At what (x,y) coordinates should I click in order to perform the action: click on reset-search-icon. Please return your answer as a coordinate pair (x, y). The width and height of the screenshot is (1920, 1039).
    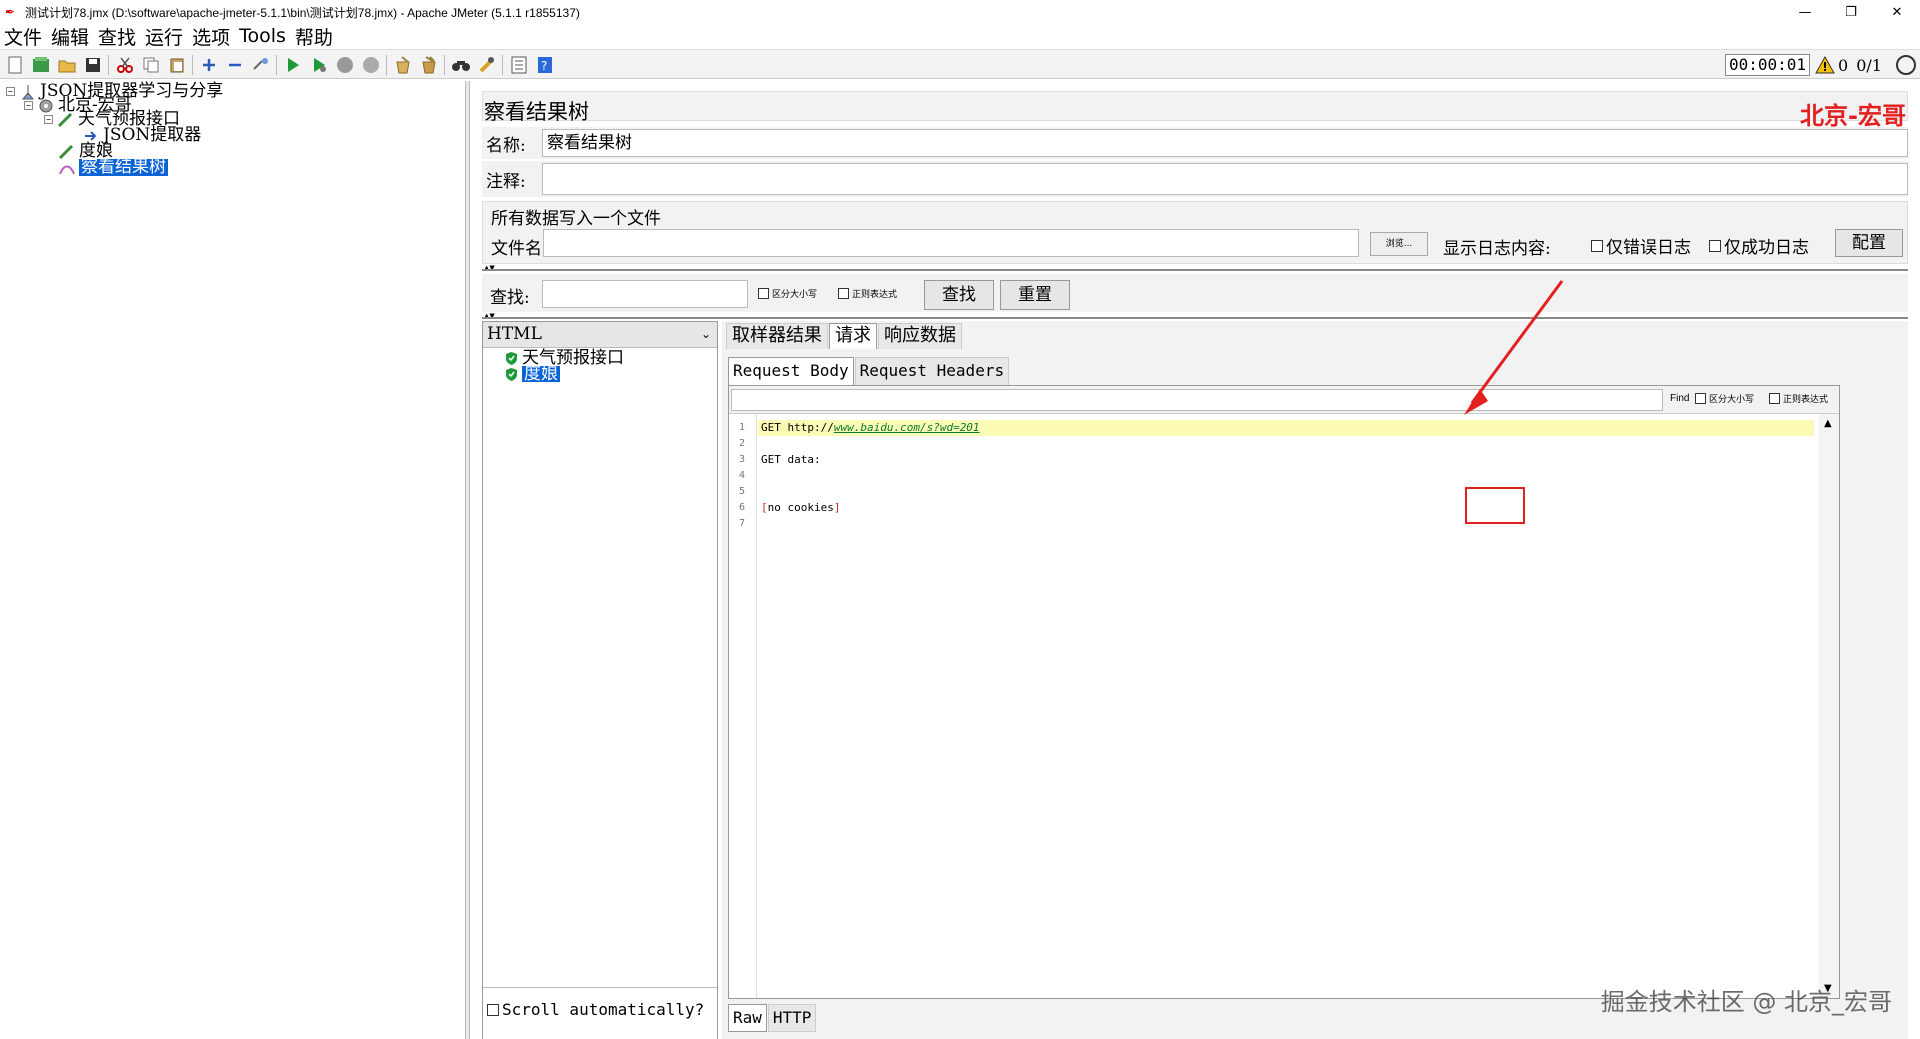
    Looking at the image, I should click on (487, 65).